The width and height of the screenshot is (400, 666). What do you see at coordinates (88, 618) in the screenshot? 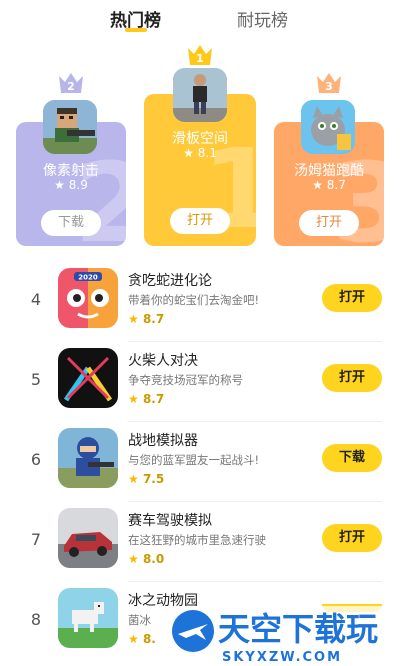
I see `ice-zoo-icon` at bounding box center [88, 618].